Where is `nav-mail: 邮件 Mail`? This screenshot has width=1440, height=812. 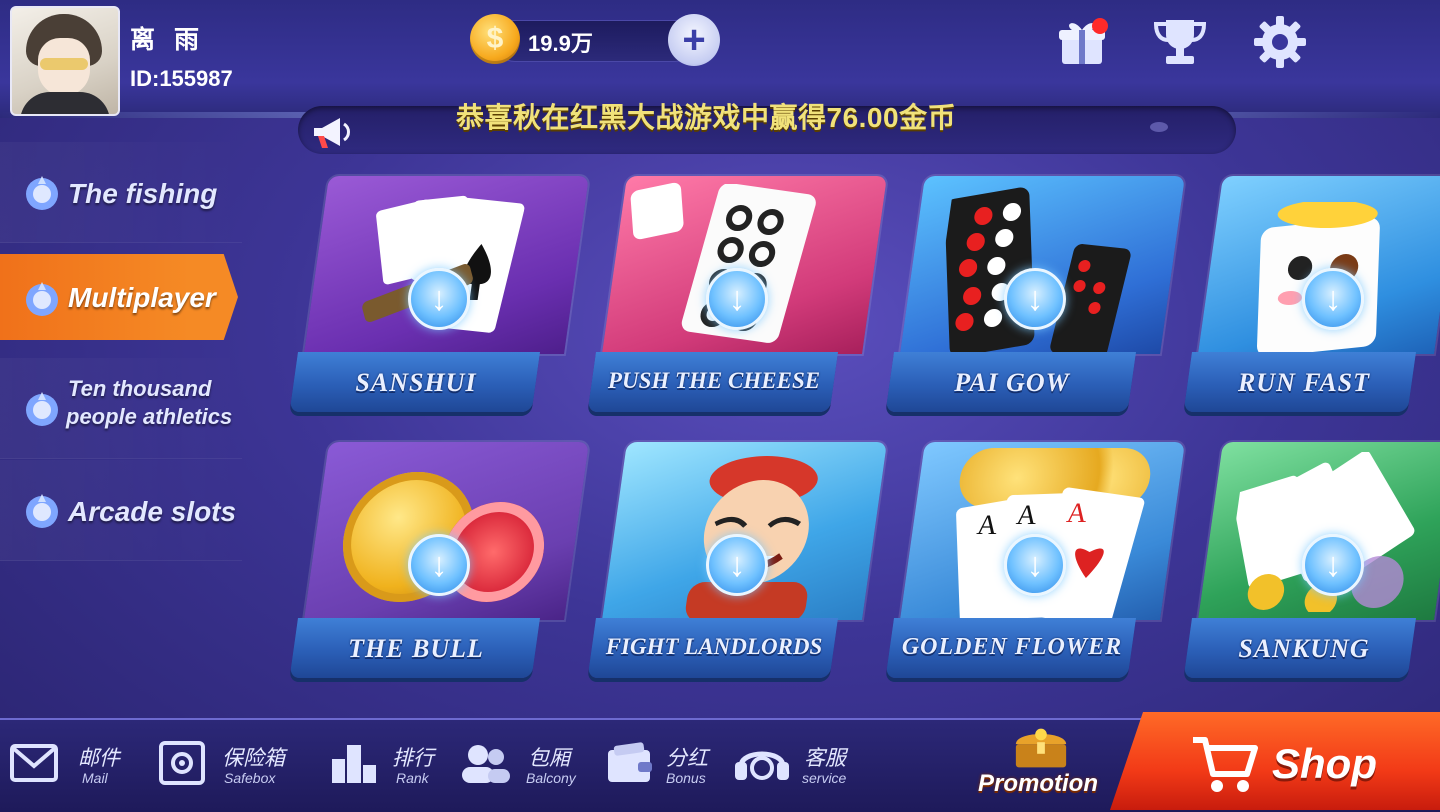 nav-mail: 邮件 Mail is located at coordinates (78, 766).